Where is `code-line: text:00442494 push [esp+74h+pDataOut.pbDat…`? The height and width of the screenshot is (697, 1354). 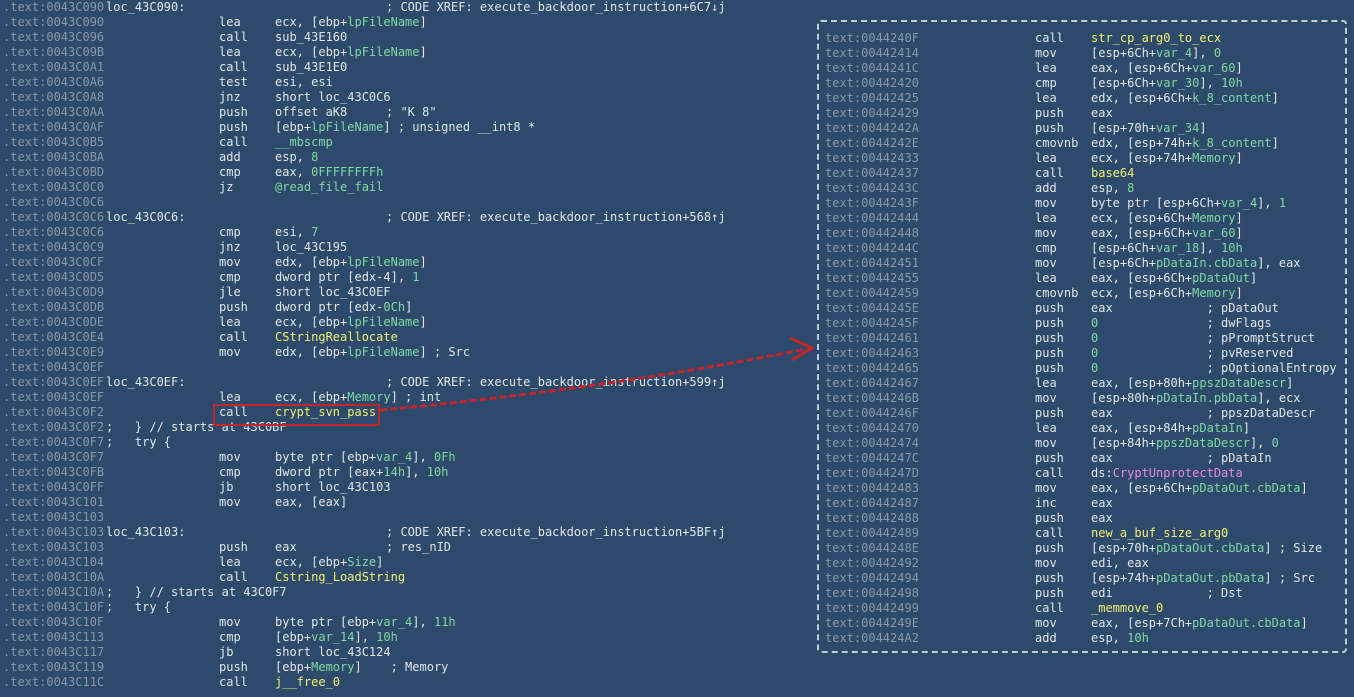 code-line: text:00442494 push [esp+74h+pDataOut.pbDat… is located at coordinates (1082, 578).